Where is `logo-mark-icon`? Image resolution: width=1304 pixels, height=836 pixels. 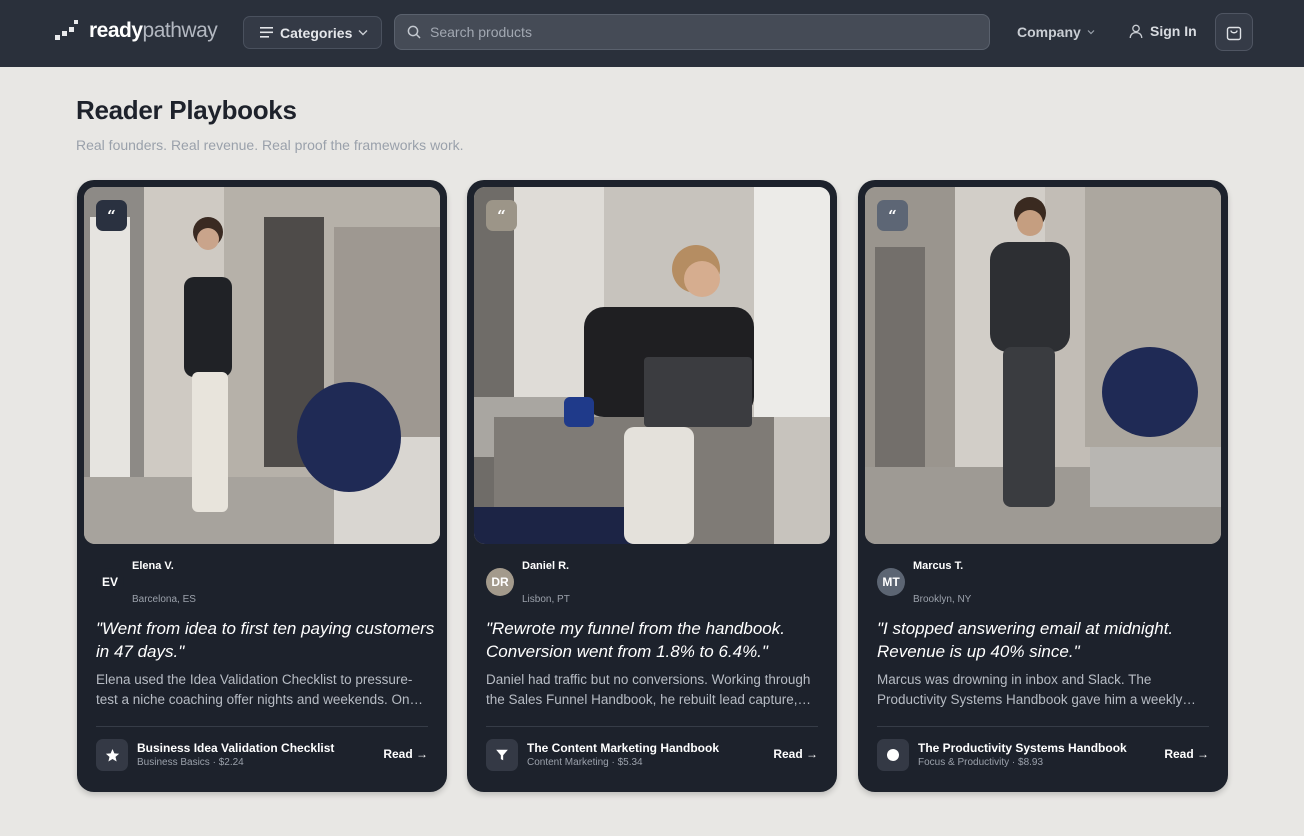 logo-mark-icon is located at coordinates (68, 31).